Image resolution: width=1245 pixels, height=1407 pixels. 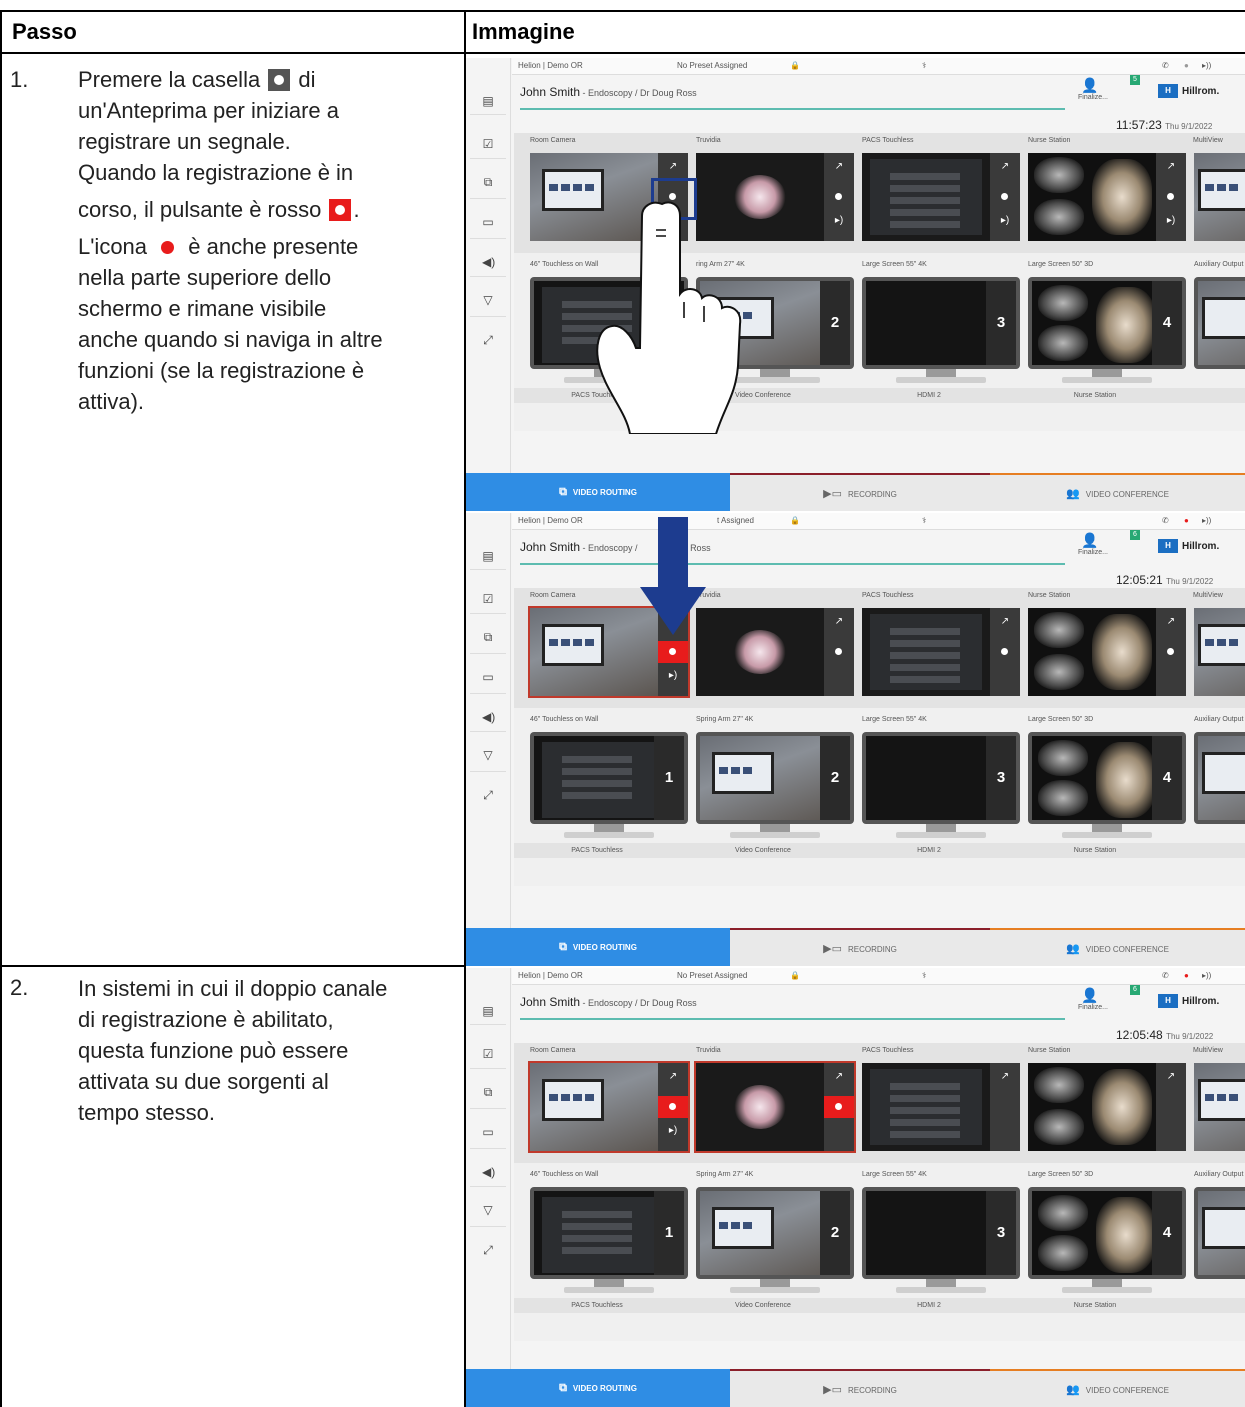 What do you see at coordinates (929, 850) in the screenshot?
I see `monitor-source-label: HDMI 2` at bounding box center [929, 850].